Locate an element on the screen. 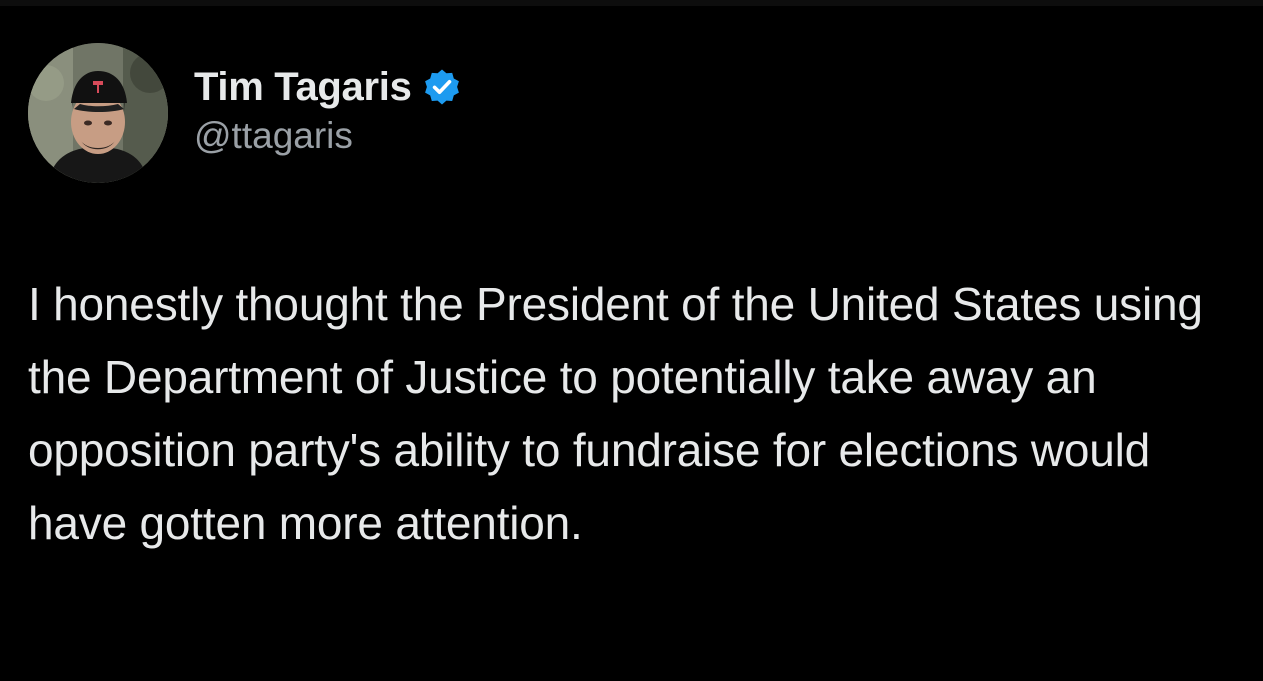  avatar-photo-icon is located at coordinates (98, 113).